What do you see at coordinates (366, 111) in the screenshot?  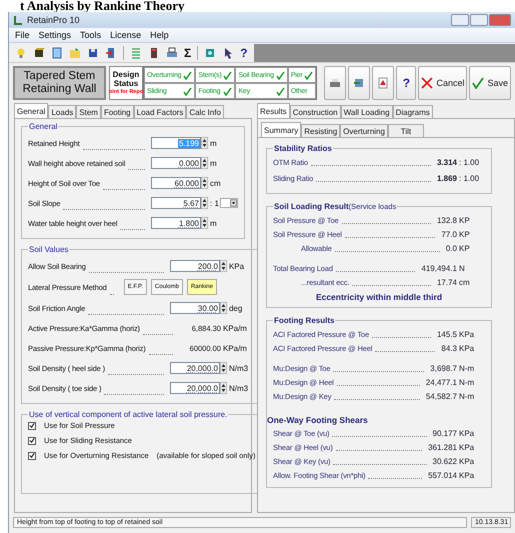 I see `tab: Wall Loading` at bounding box center [366, 111].